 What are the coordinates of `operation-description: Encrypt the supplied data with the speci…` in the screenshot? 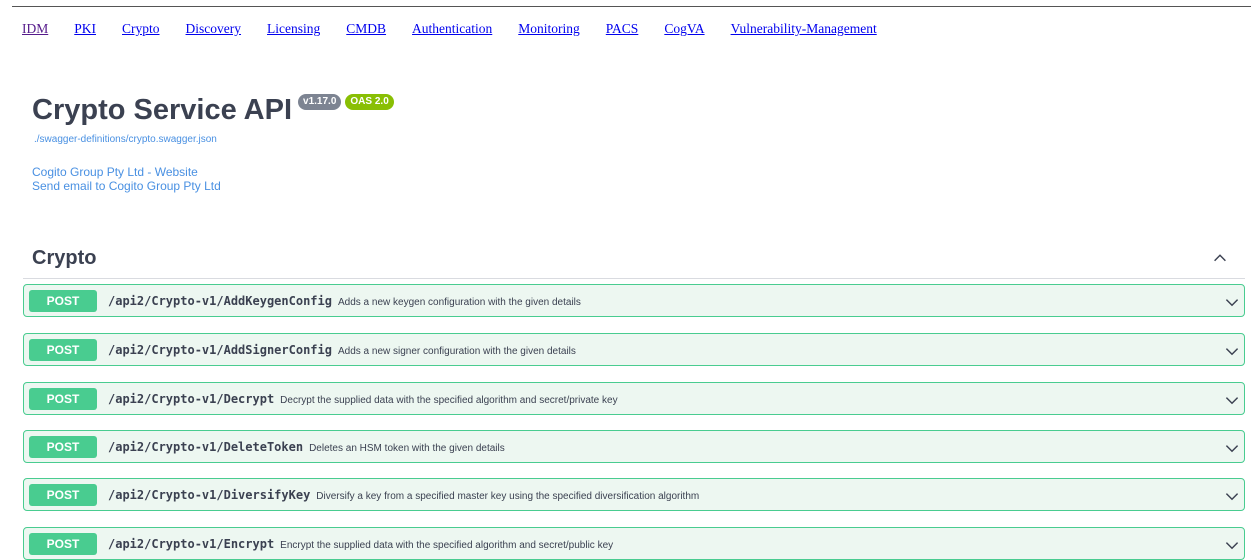 It's located at (447, 545).